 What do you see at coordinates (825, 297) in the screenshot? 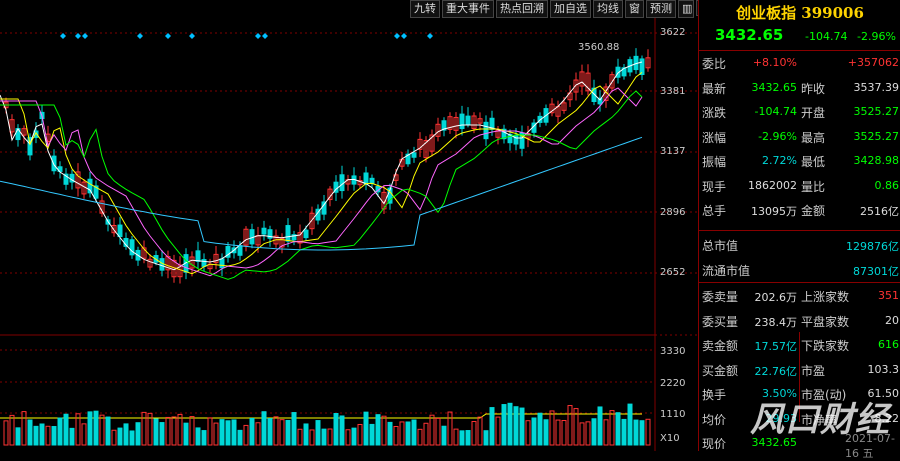
I see `row-label-2: 上涨家数` at bounding box center [825, 297].